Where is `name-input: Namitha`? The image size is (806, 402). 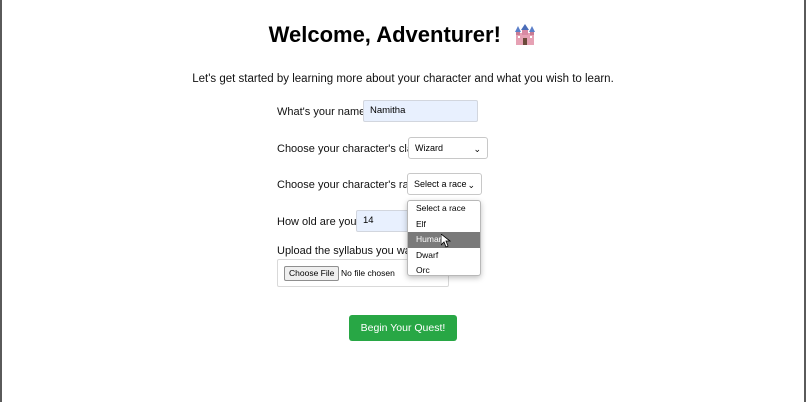 name-input: Namitha is located at coordinates (420, 111).